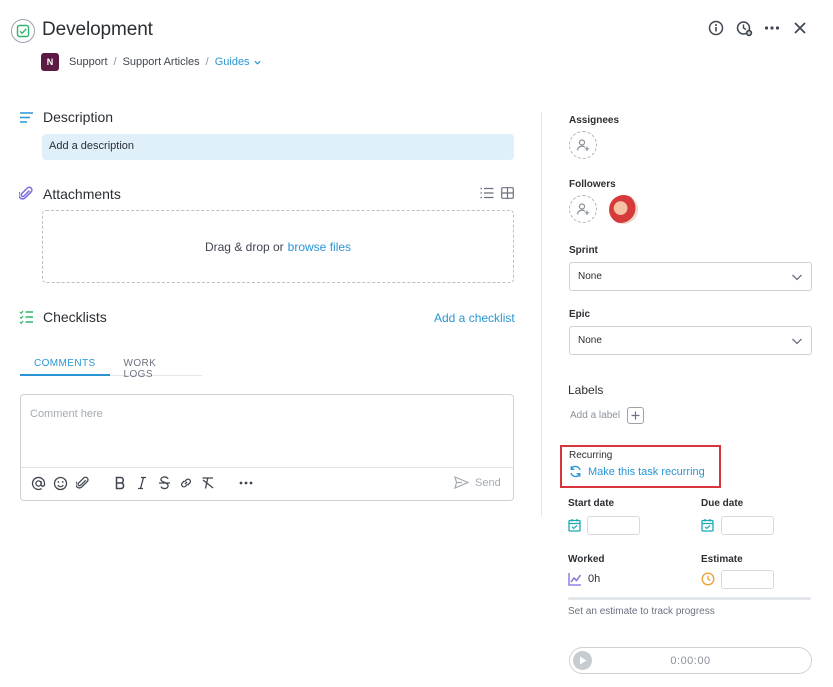 This screenshot has height=687, width=833. I want to click on info-icon, so click(716, 28).